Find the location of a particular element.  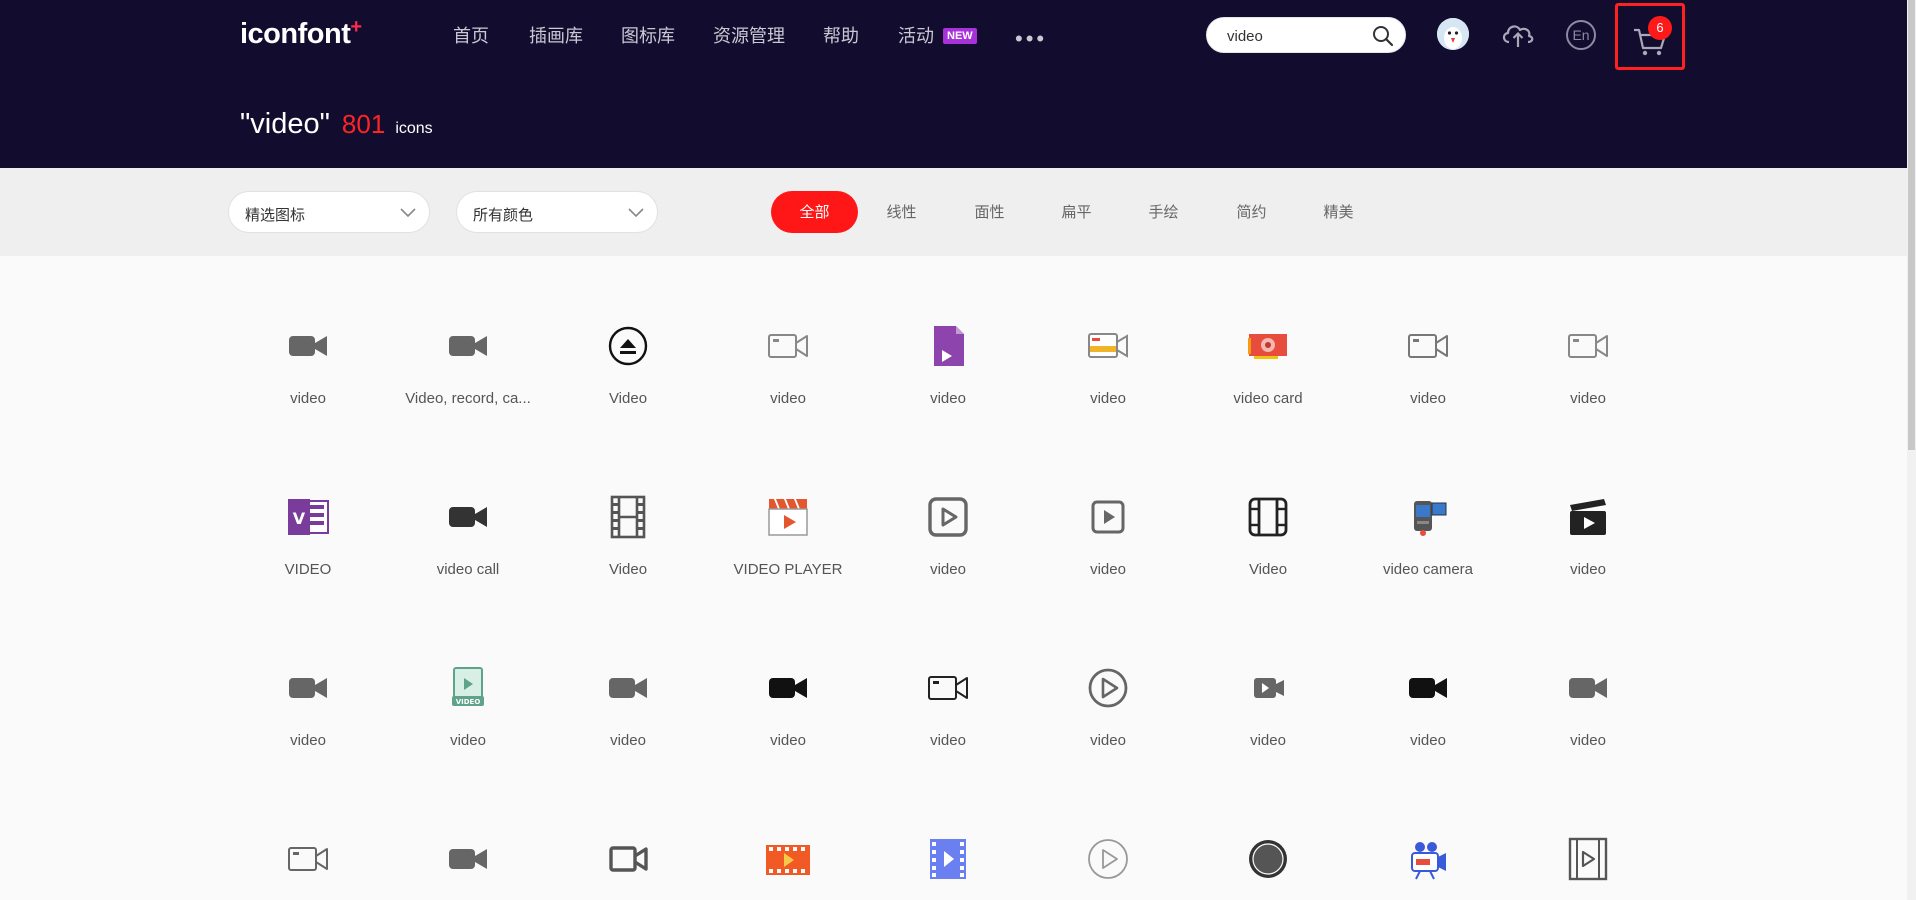

play-circle-icon is located at coordinates (1108, 688).